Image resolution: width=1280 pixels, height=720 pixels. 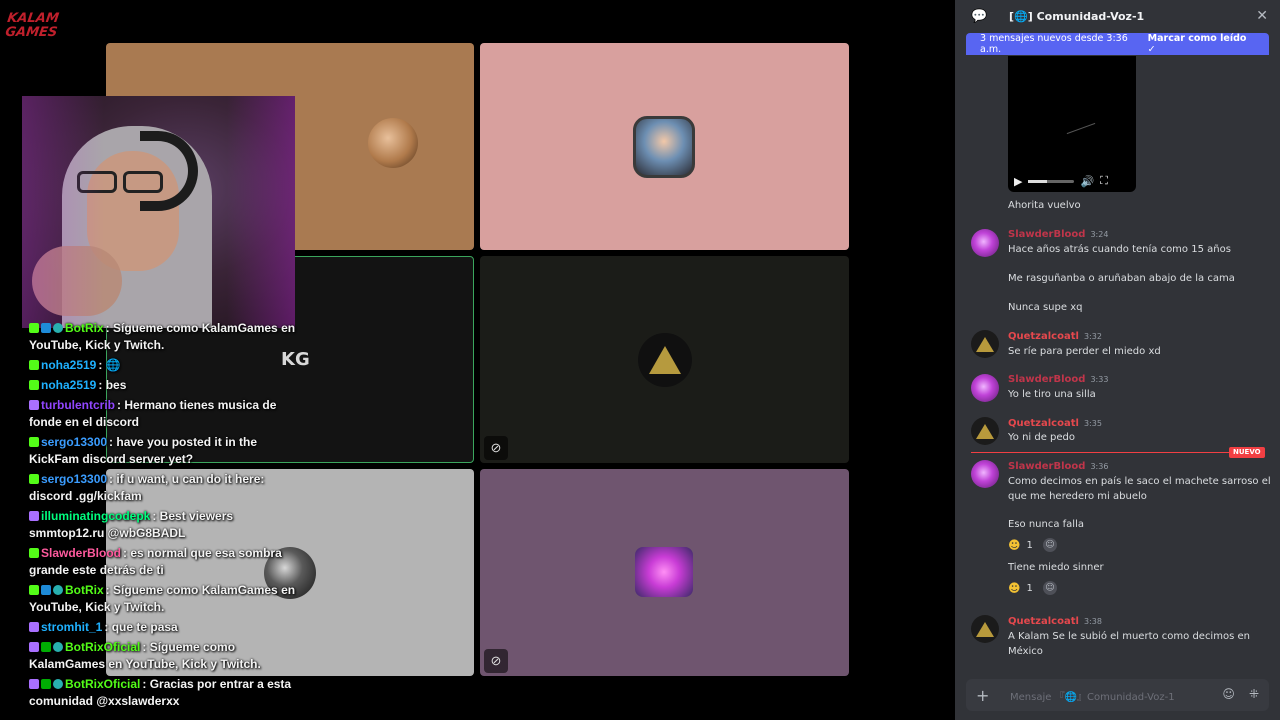 I want to click on chat-text: : que te pasa, so click(x=141, y=627).